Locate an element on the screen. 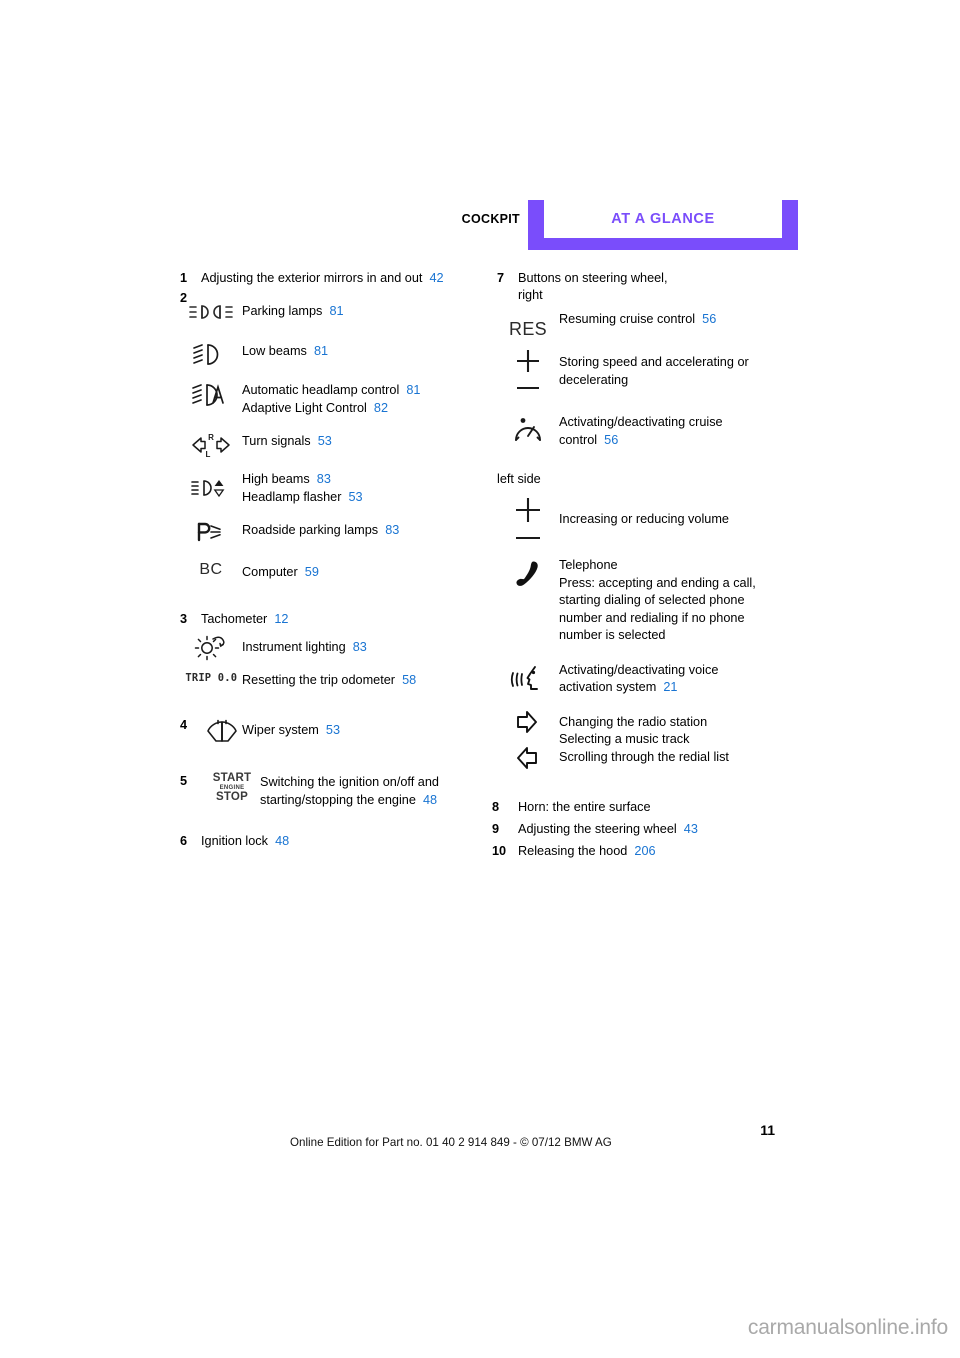 The image size is (960, 1358). sub-item-text: High beams 83 Headlamp flasher 53 is located at coordinates (302, 488).